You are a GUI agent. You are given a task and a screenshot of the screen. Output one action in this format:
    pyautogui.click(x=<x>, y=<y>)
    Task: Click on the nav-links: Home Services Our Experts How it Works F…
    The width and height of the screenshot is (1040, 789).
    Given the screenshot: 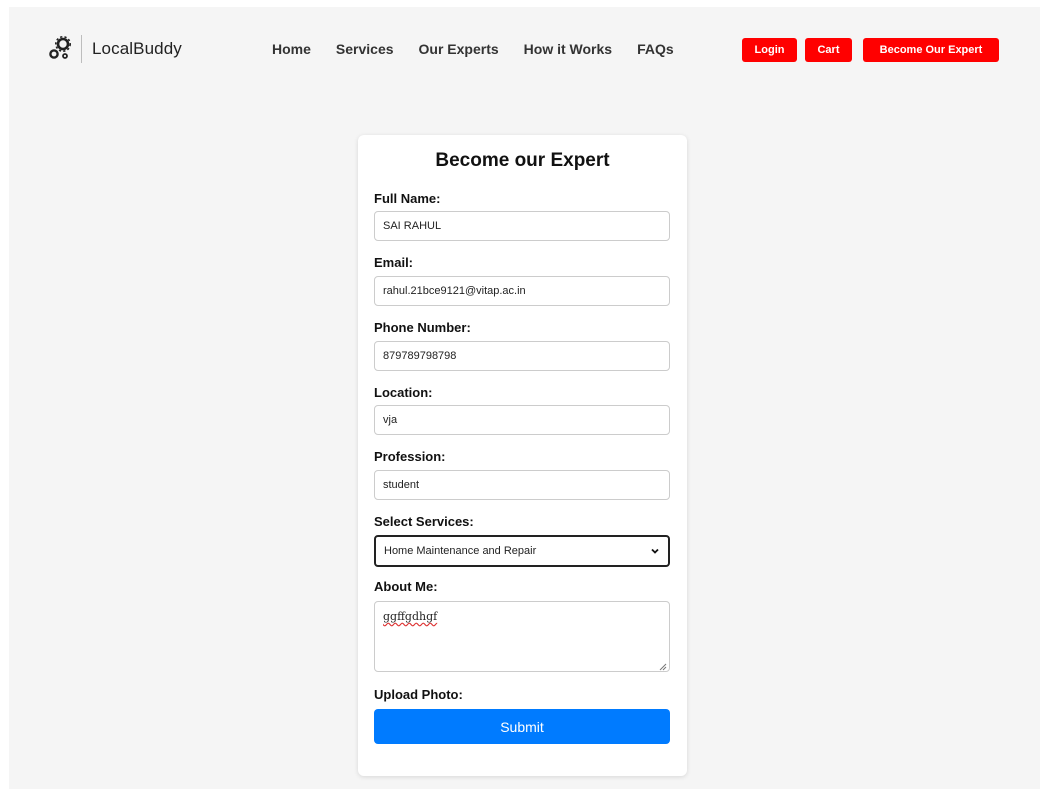 What is the action you would take?
    pyautogui.click(x=485, y=49)
    